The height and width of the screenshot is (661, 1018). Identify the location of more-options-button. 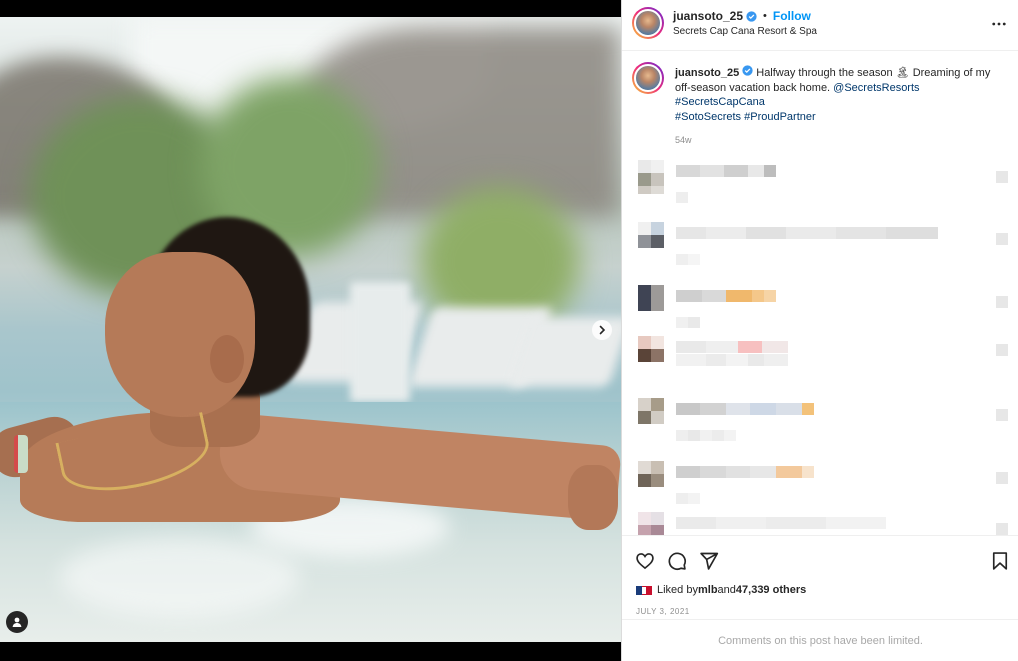
(999, 24).